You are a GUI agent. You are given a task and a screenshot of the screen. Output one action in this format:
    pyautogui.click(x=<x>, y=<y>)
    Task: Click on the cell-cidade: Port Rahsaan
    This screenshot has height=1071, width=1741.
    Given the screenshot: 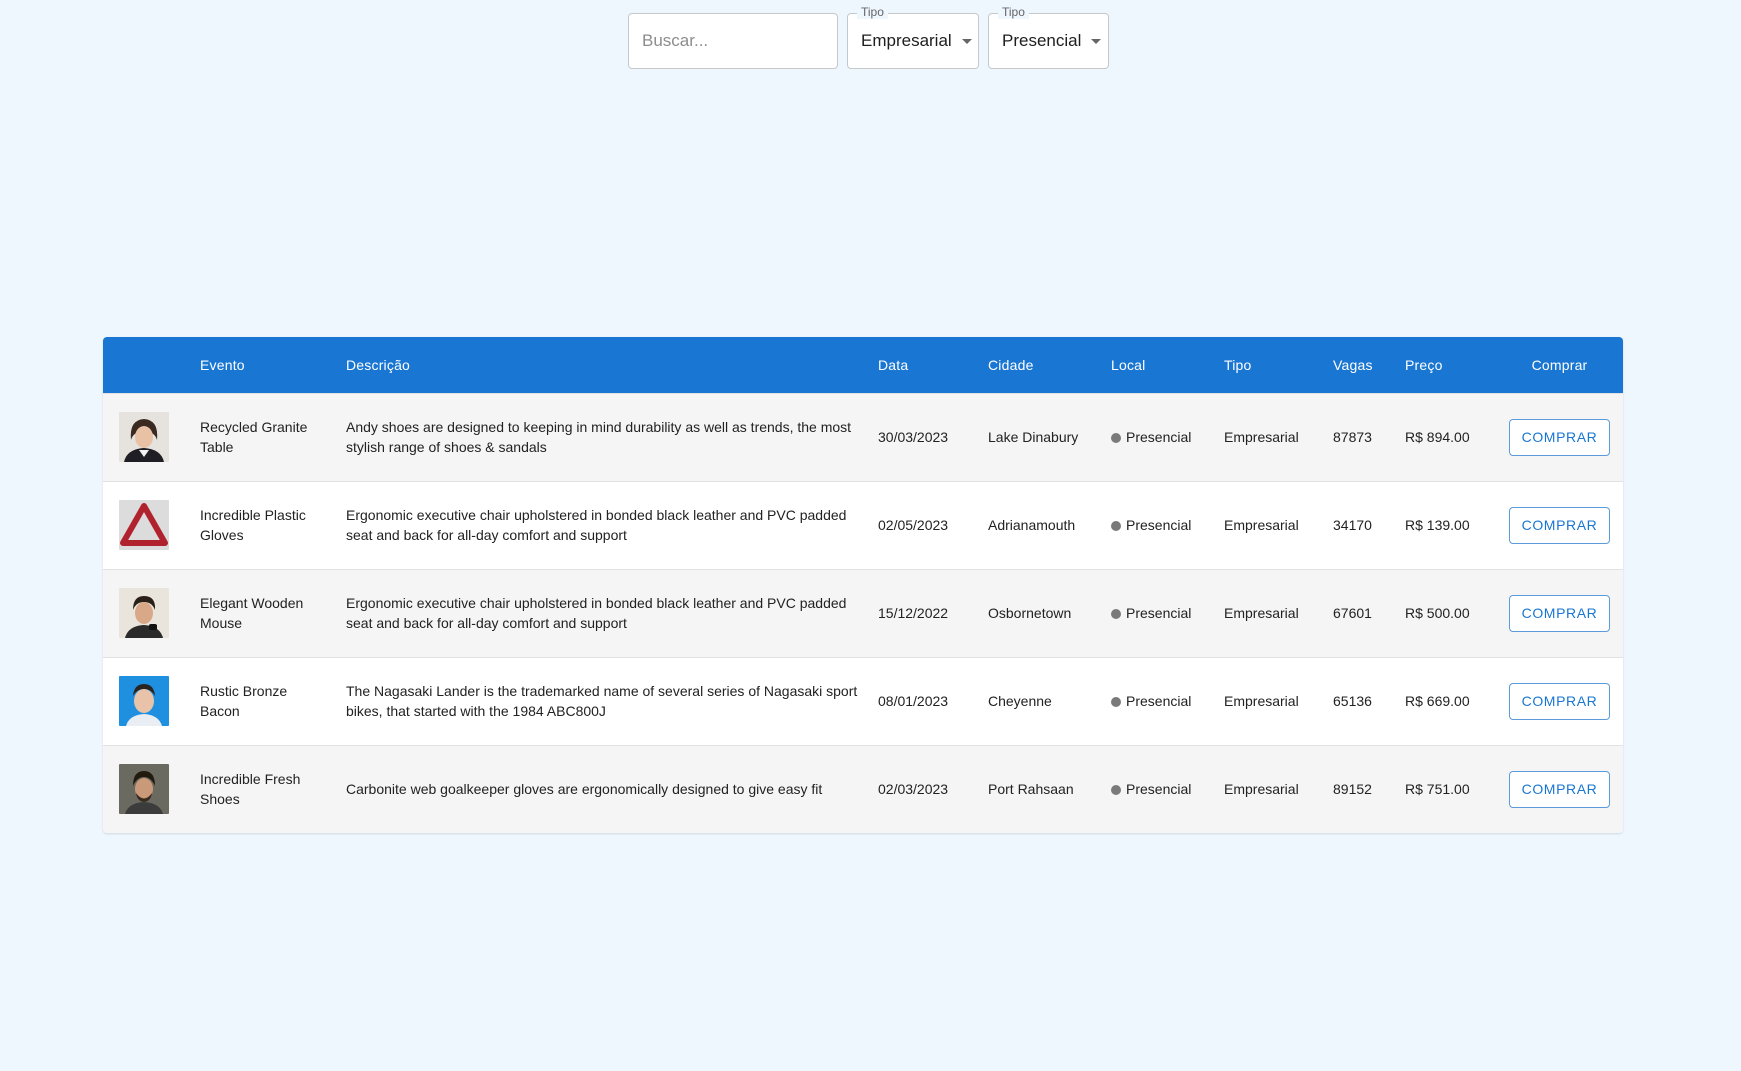 What is the action you would take?
    pyautogui.click(x=1031, y=789)
    